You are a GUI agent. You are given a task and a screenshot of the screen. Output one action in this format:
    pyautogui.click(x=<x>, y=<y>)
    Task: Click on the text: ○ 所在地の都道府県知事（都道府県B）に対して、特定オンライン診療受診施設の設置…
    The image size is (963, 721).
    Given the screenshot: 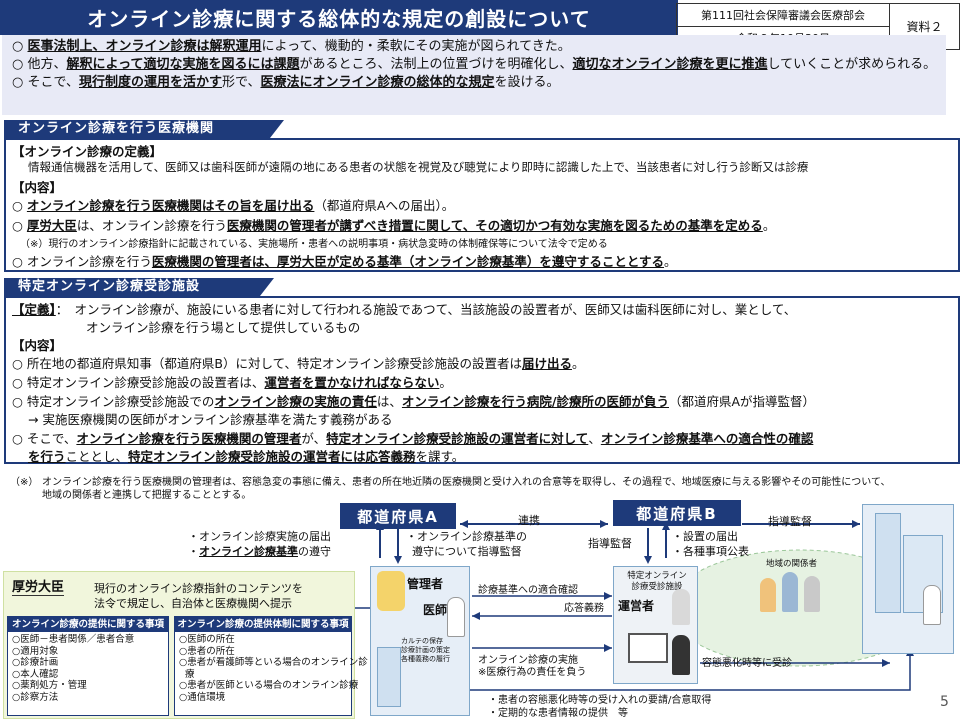 What is the action you would take?
    pyautogui.click(x=267, y=363)
    